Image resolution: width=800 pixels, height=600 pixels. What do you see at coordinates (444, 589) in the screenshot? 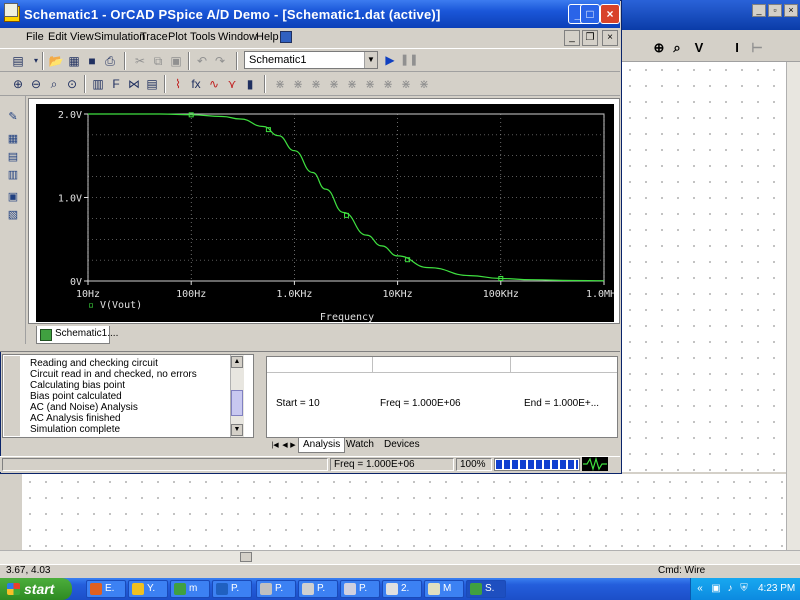
I see `taskbar-button: M` at bounding box center [444, 589].